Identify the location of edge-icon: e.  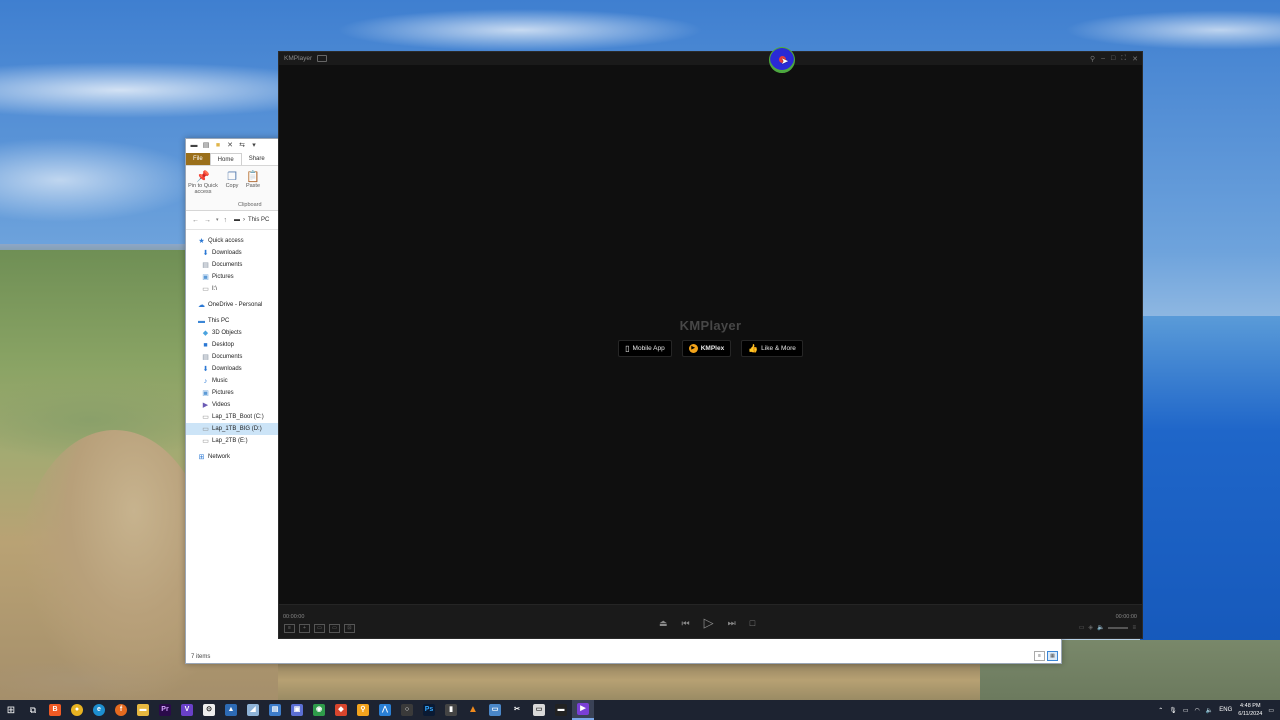
(99, 710).